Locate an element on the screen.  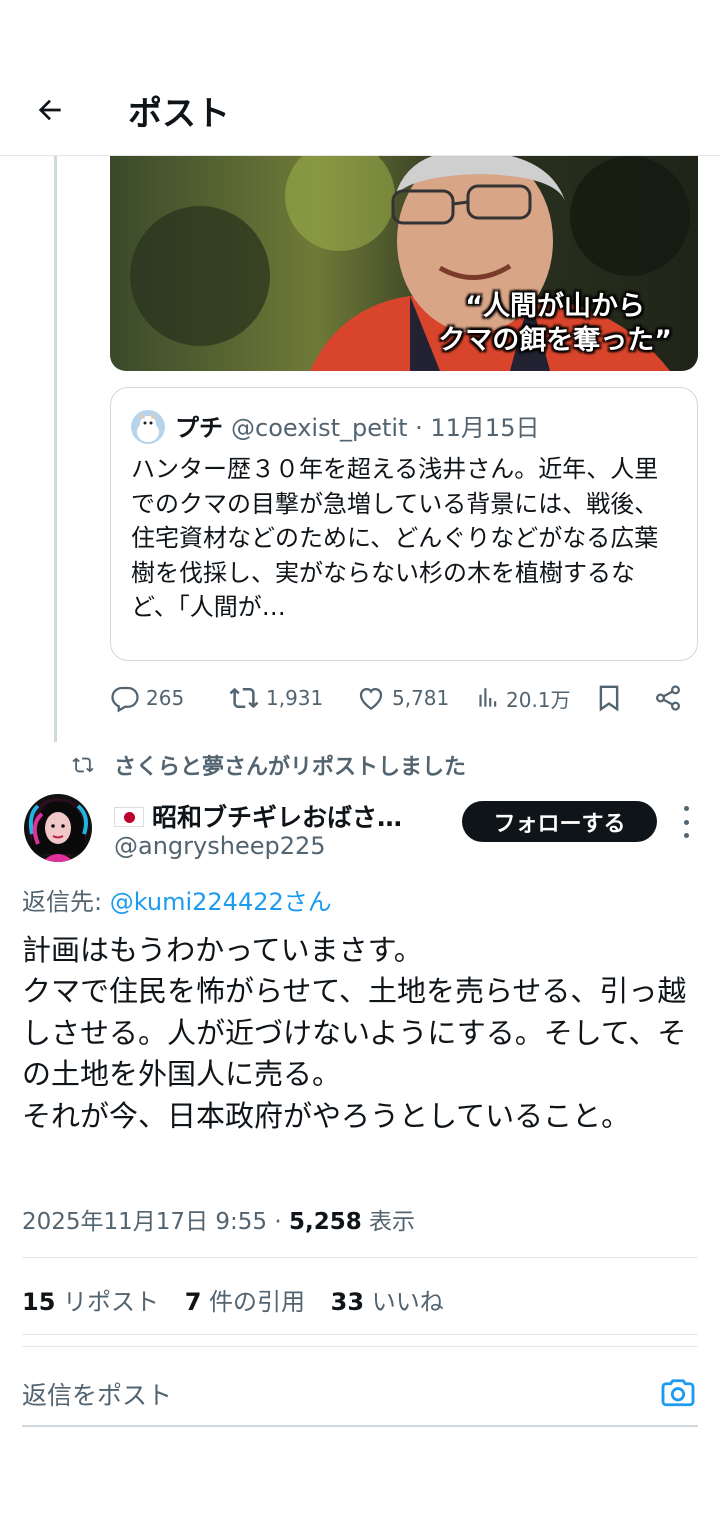
reply-input: 返信をポスト is located at coordinates (97, 1394).